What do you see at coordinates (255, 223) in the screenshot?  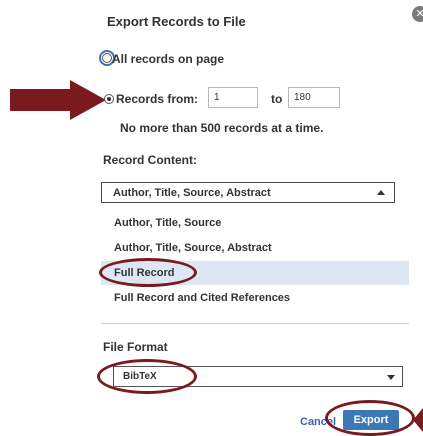 I see `record-content-option: Author, Title, Source` at bounding box center [255, 223].